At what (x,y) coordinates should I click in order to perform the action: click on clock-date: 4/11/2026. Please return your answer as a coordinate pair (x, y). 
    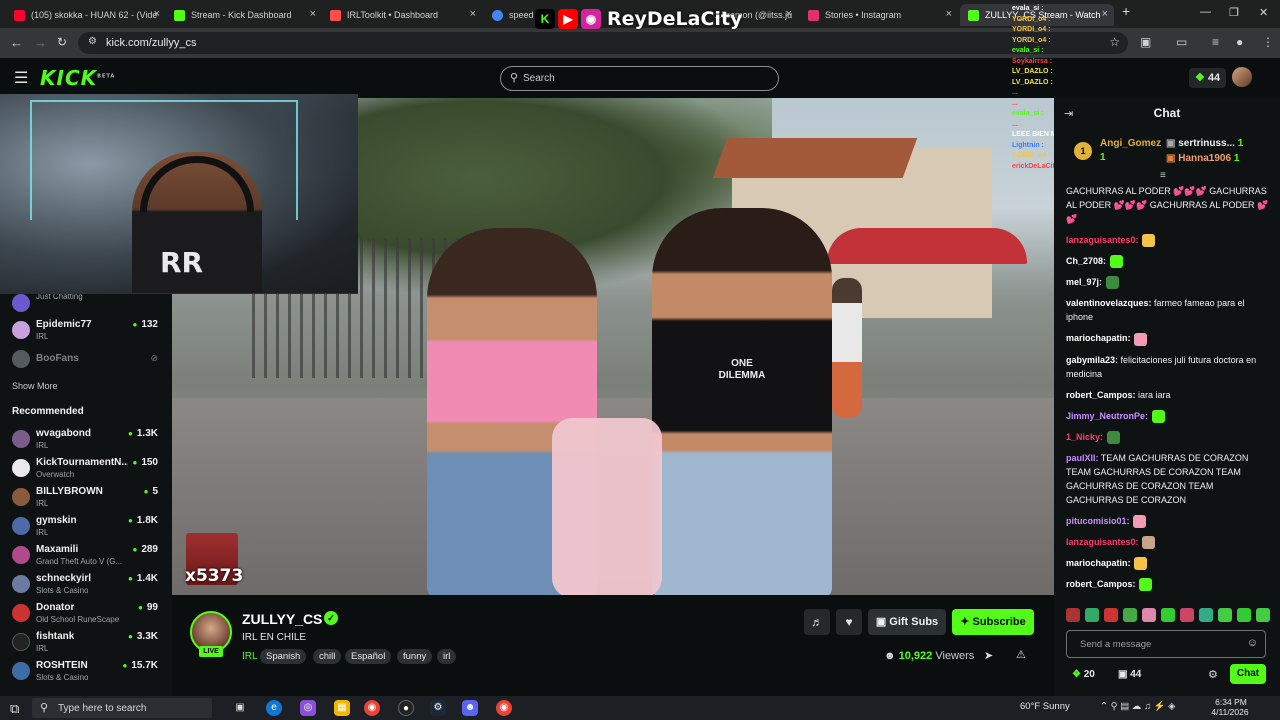
    Looking at the image, I should click on (1230, 712).